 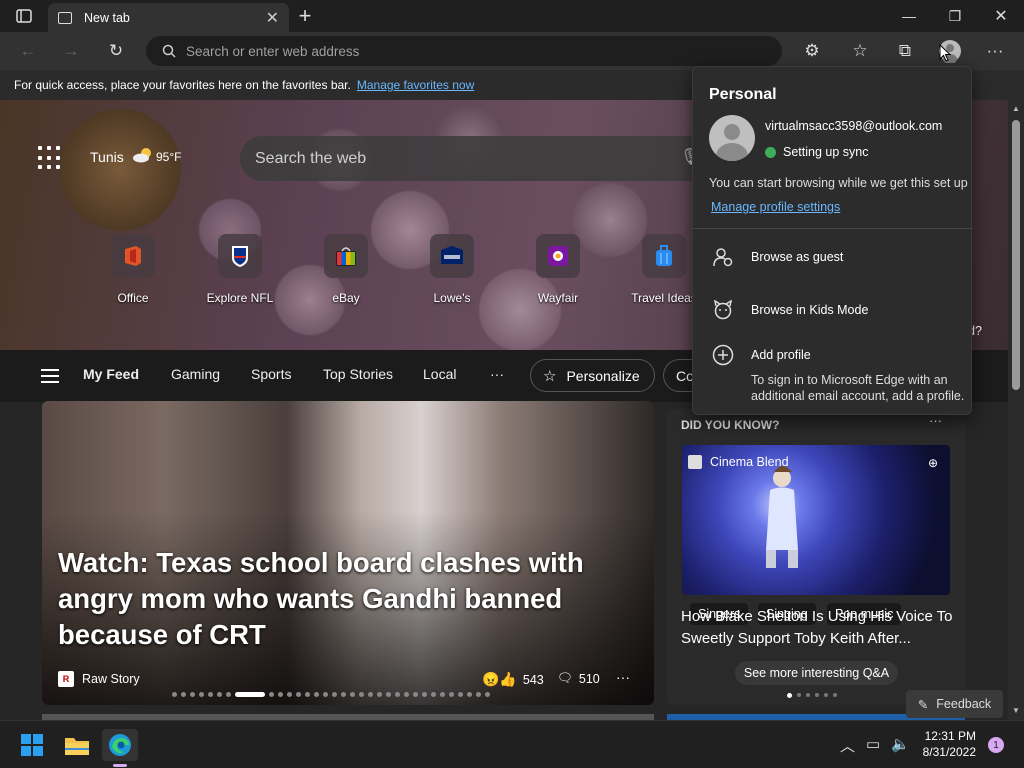 I want to click on show-hidden-icons: ︿, so click(x=847, y=745).